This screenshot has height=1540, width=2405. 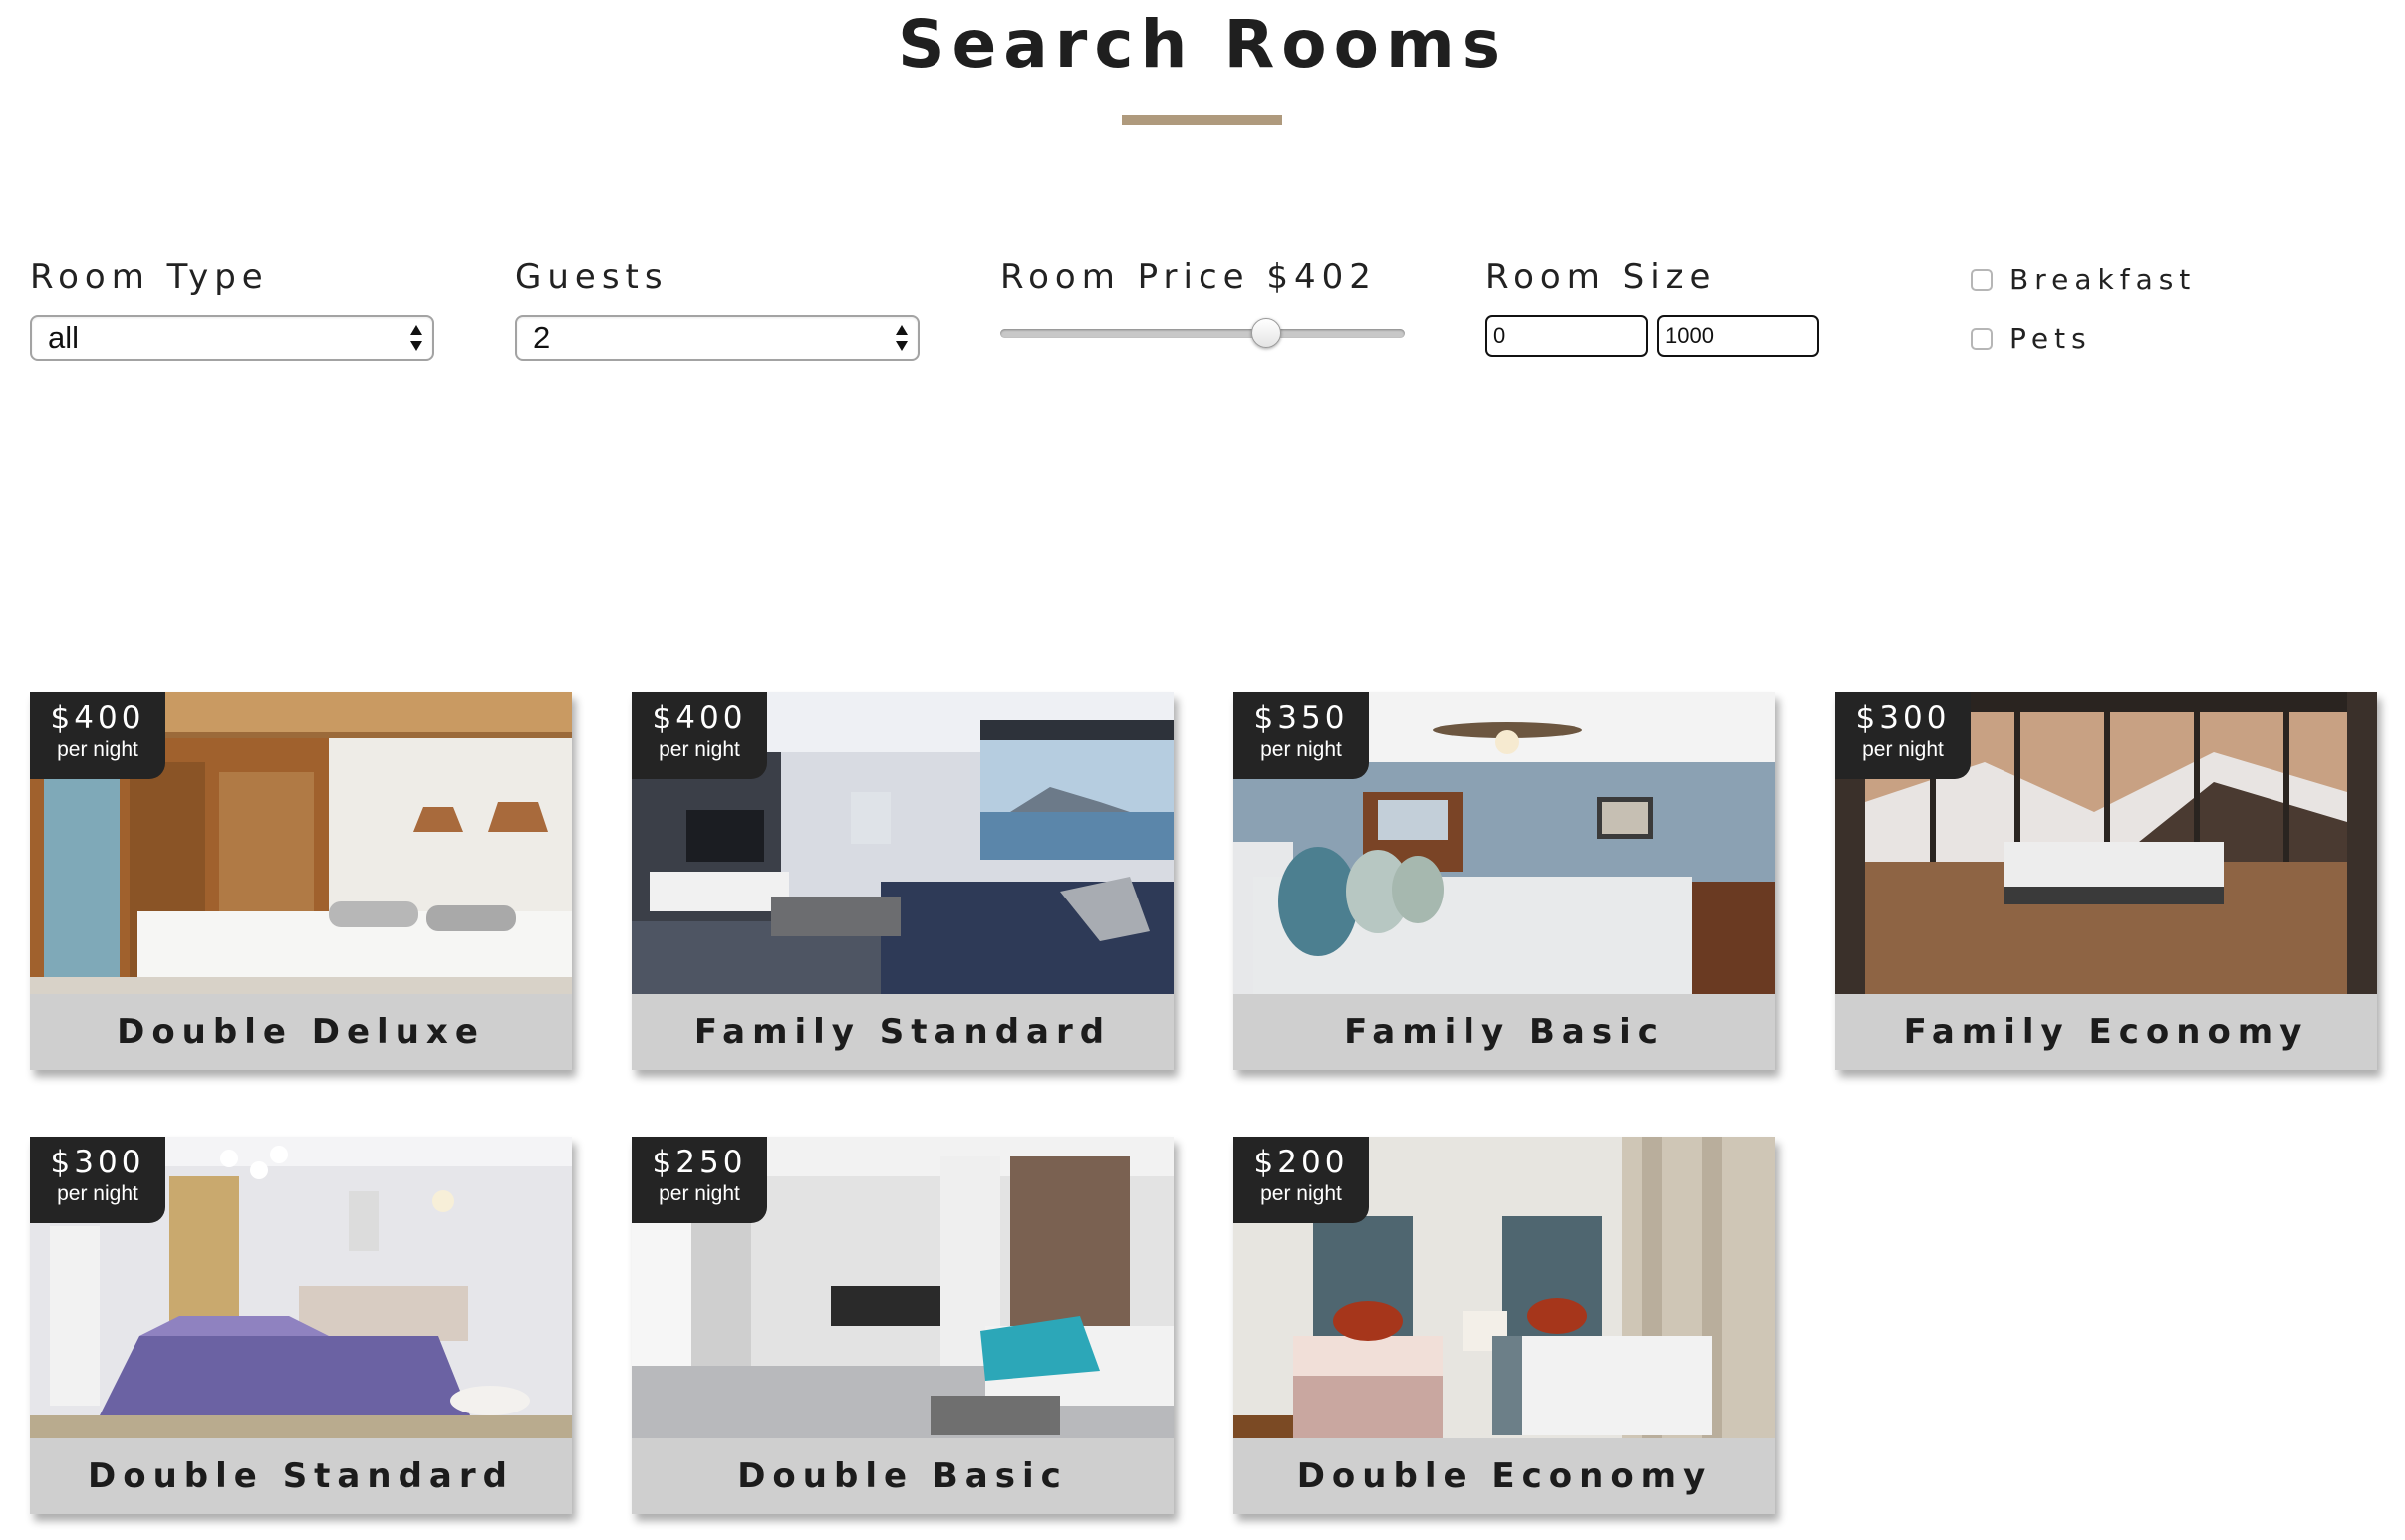 I want to click on room-price-label: Room Price $402, so click(x=1188, y=277).